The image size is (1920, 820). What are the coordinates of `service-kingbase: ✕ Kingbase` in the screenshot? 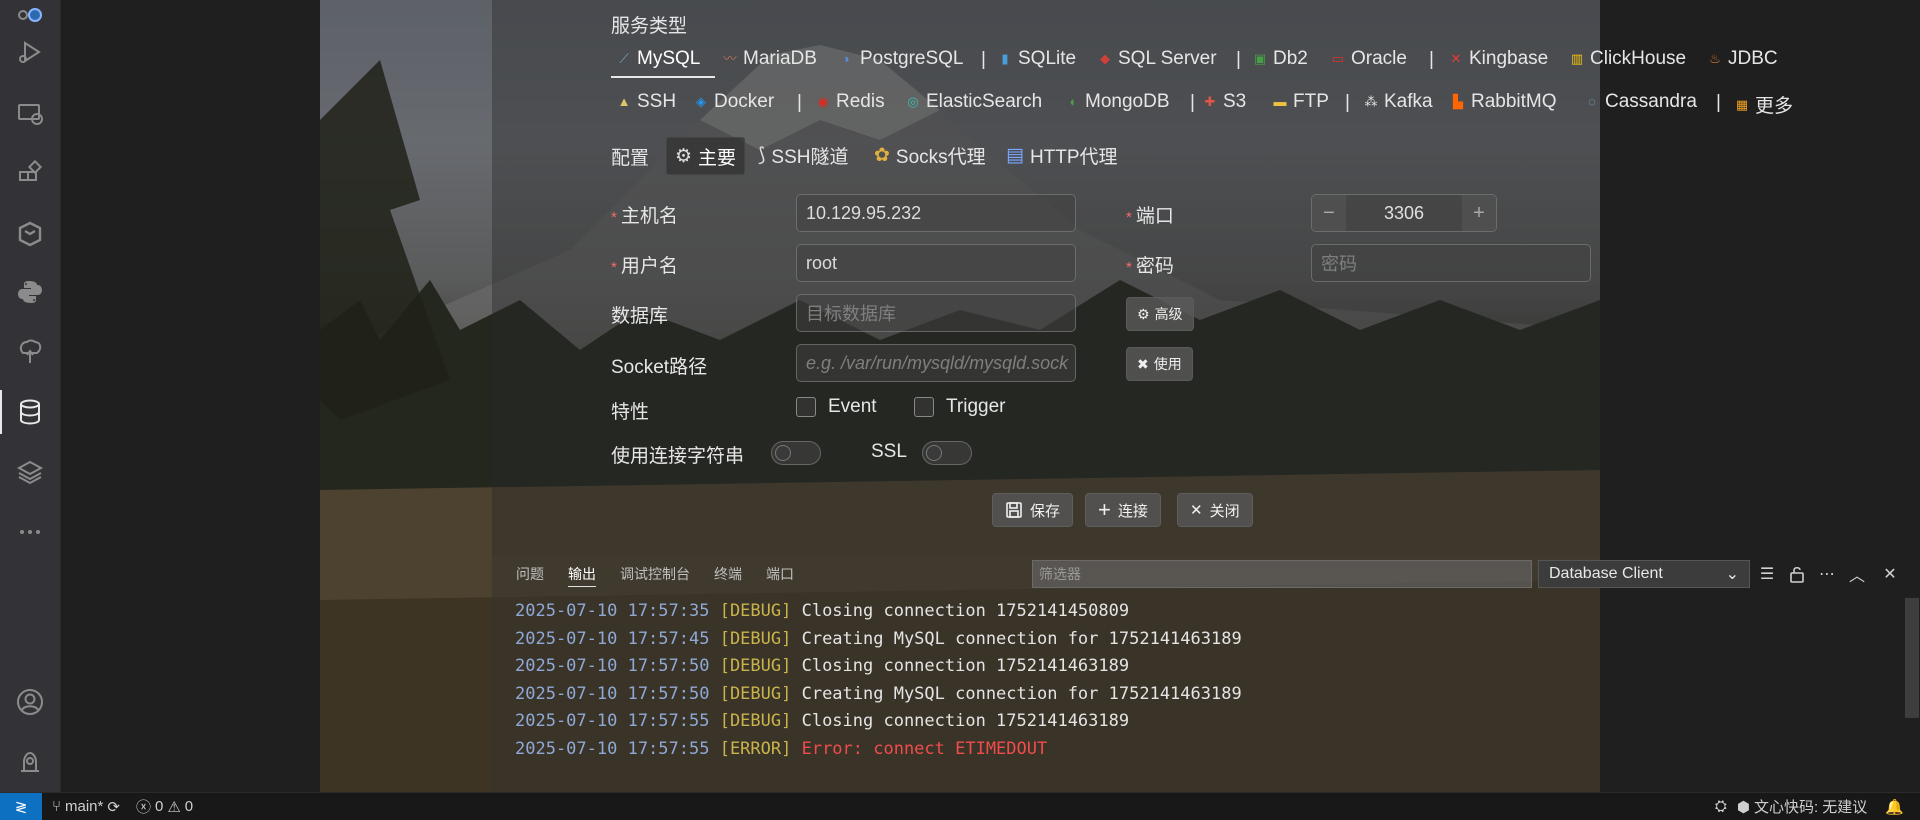 It's located at (1499, 59).